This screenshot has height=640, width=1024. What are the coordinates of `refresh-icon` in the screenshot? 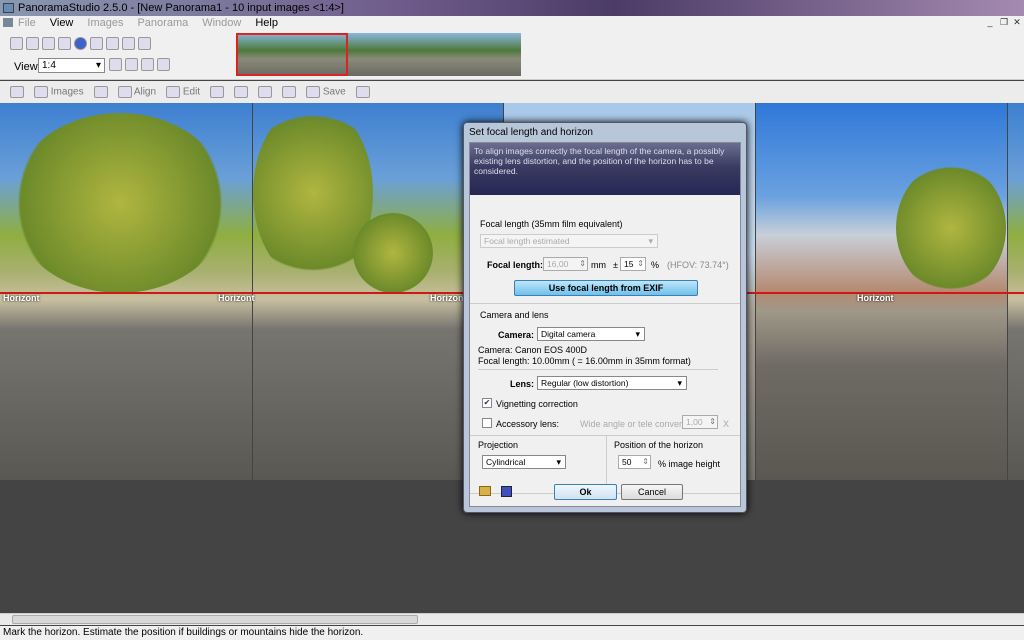 It's located at (289, 92).